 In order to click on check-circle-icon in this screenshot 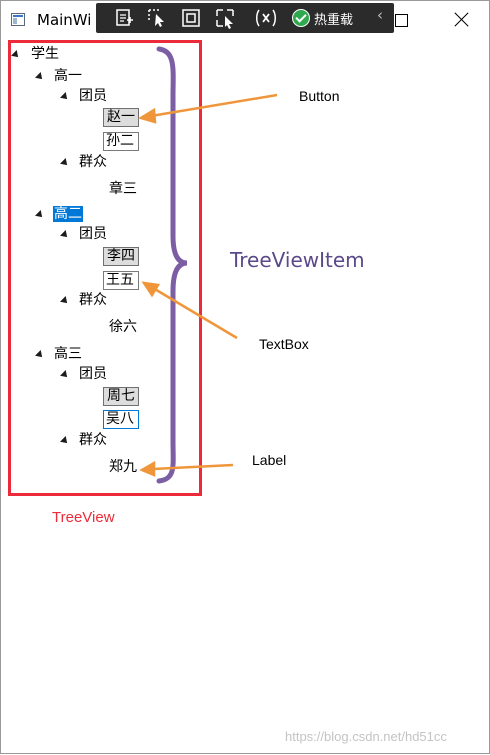, I will do `click(301, 18)`.